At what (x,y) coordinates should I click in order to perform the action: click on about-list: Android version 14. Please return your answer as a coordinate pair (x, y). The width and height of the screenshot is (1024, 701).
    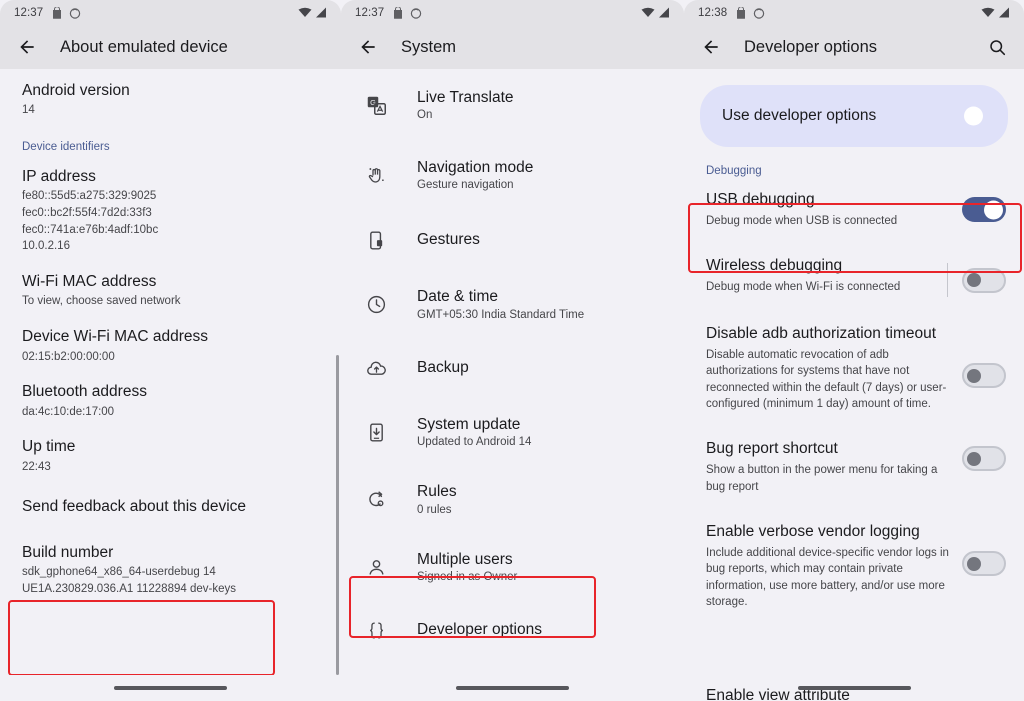
    Looking at the image, I should click on (170, 94).